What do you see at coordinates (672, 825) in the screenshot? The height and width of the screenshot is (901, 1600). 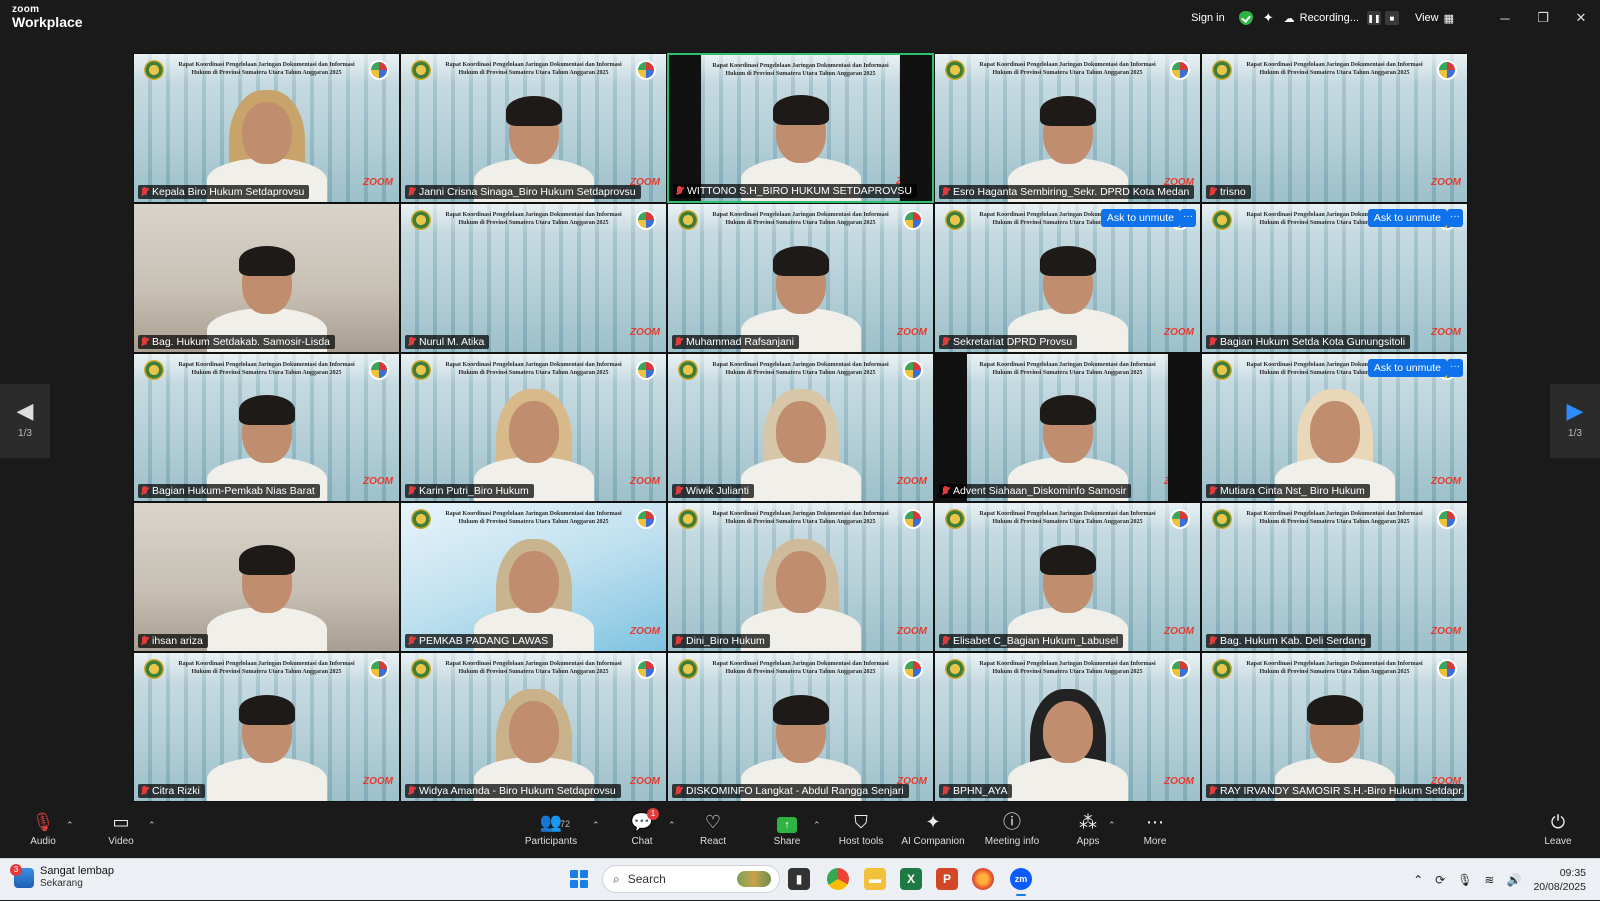 I see `chat-caret-icon: ⌃` at bounding box center [672, 825].